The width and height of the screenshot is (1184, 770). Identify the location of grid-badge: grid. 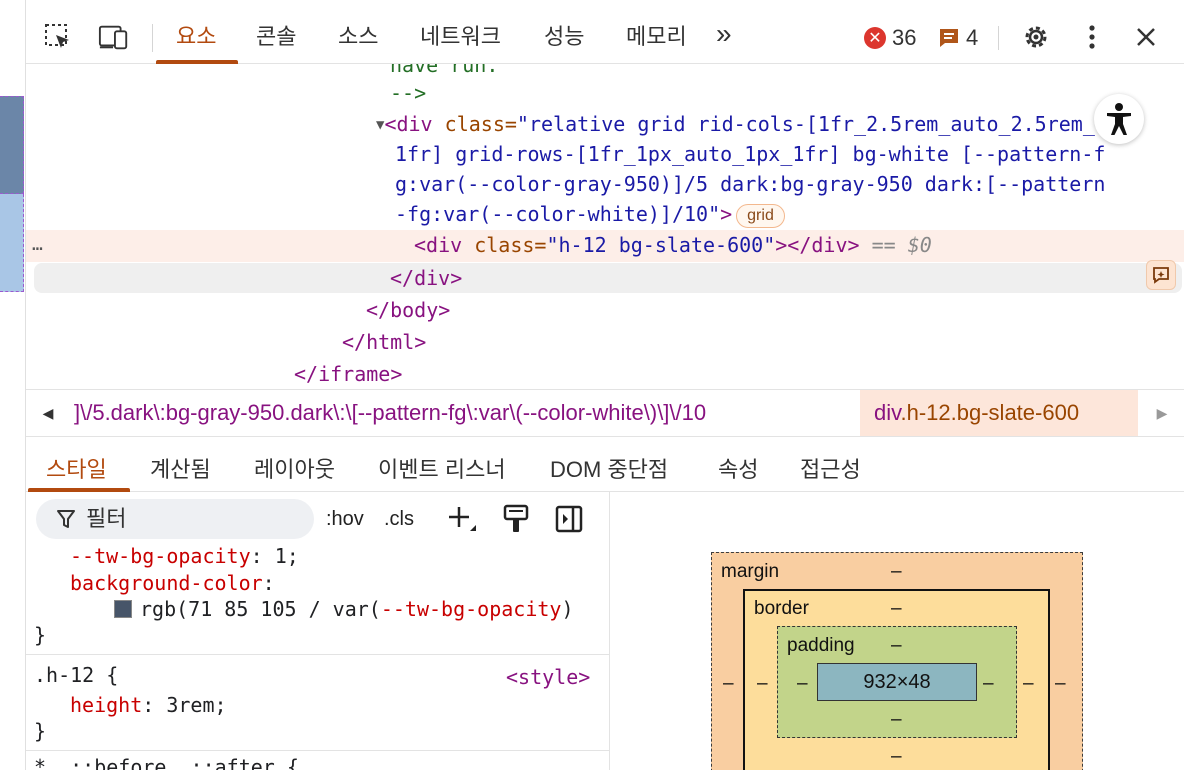
(760, 215).